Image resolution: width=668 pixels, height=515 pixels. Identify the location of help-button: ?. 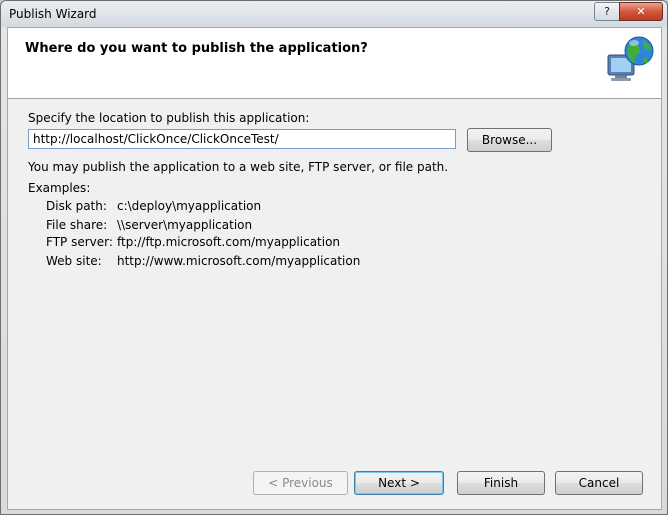
(607, 11).